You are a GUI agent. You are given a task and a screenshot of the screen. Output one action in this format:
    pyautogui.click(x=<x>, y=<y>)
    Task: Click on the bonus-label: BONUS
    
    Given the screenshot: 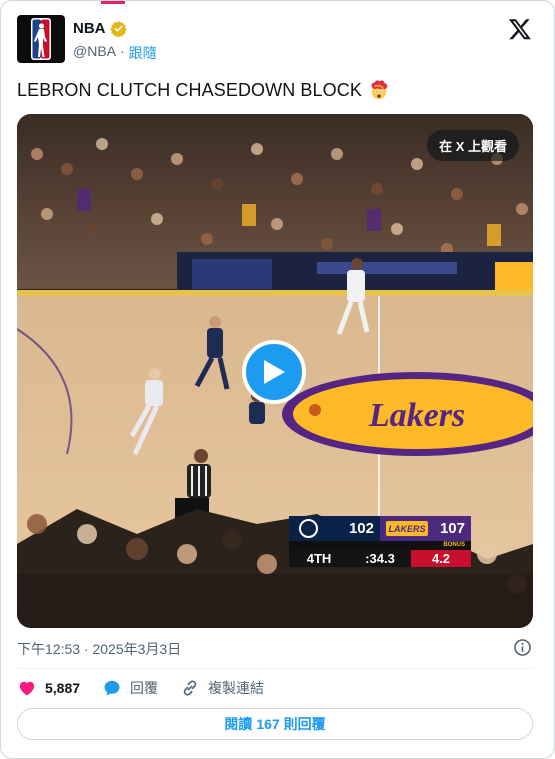 What is the action you would take?
    pyautogui.click(x=454, y=545)
    